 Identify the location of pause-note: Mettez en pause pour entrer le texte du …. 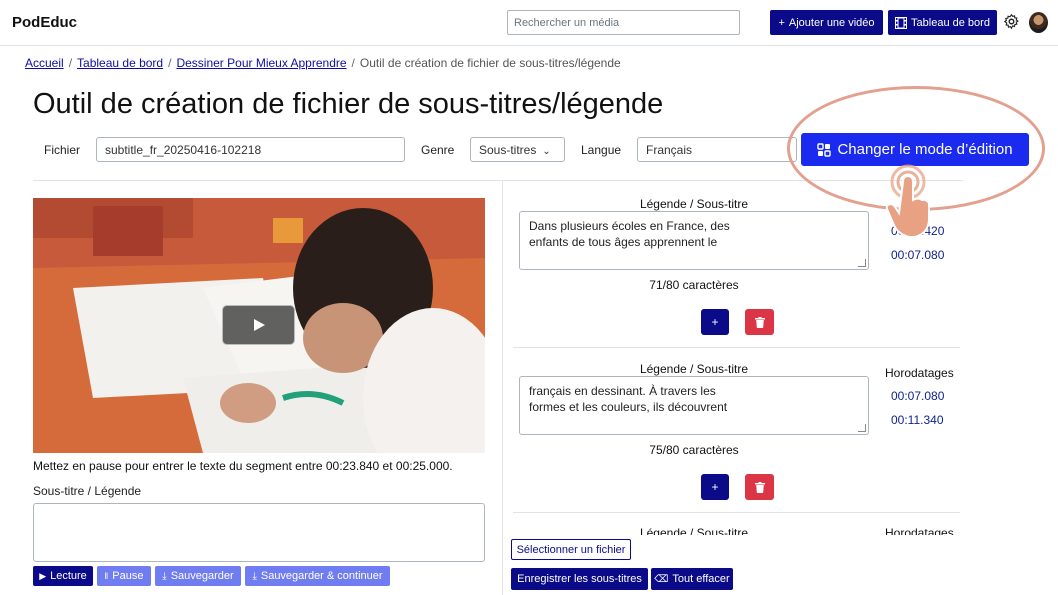
(243, 466).